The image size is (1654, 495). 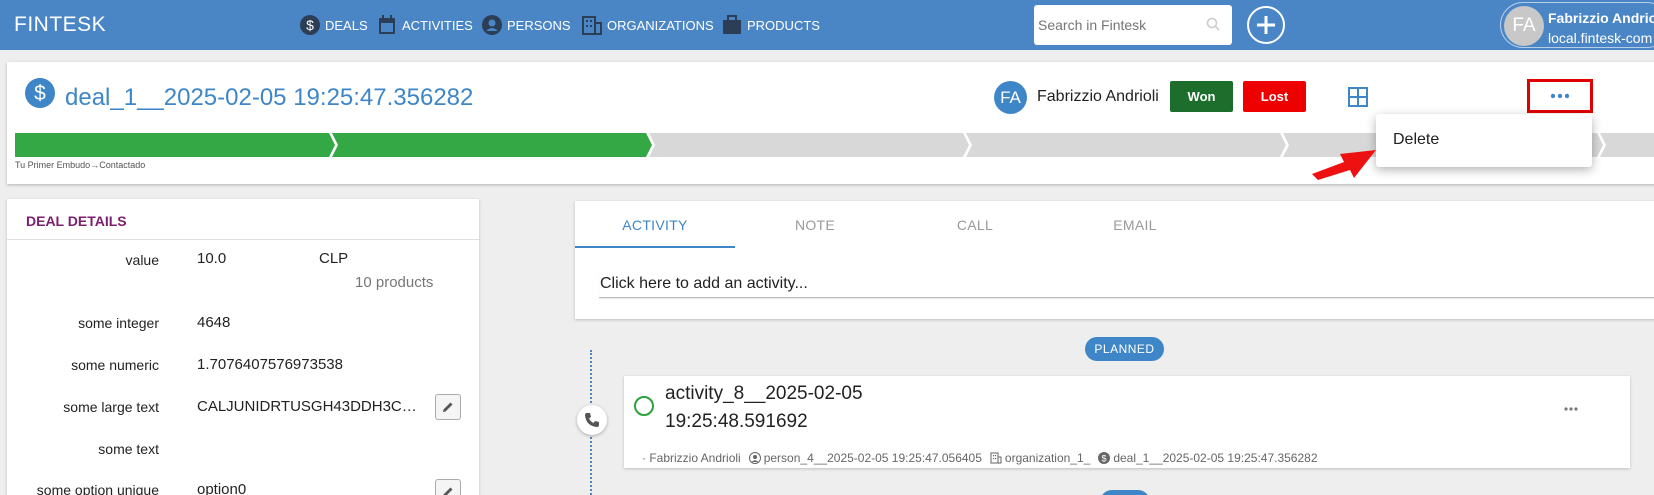 What do you see at coordinates (1124, 349) in the screenshot?
I see `planned-badge: PLANNED` at bounding box center [1124, 349].